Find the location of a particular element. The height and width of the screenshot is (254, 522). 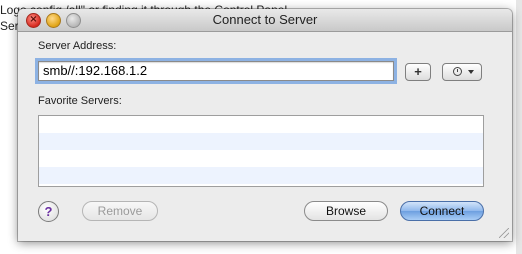

favorite-servers-label: Favorite Servers: is located at coordinates (80, 101).